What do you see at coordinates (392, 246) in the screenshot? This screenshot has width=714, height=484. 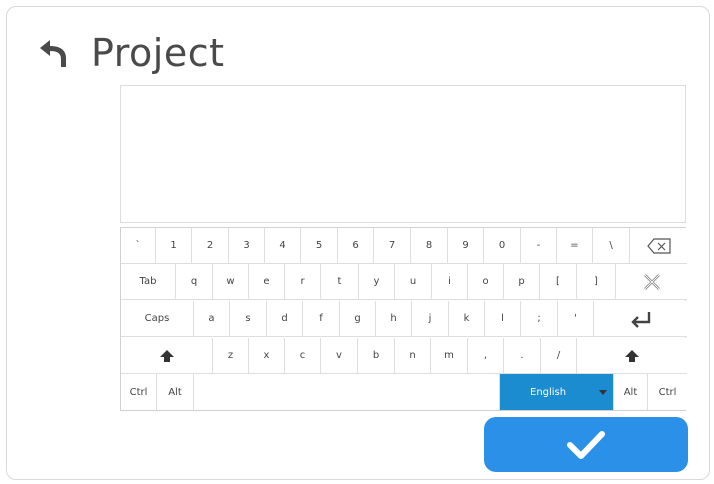 I see `key-7: 7` at bounding box center [392, 246].